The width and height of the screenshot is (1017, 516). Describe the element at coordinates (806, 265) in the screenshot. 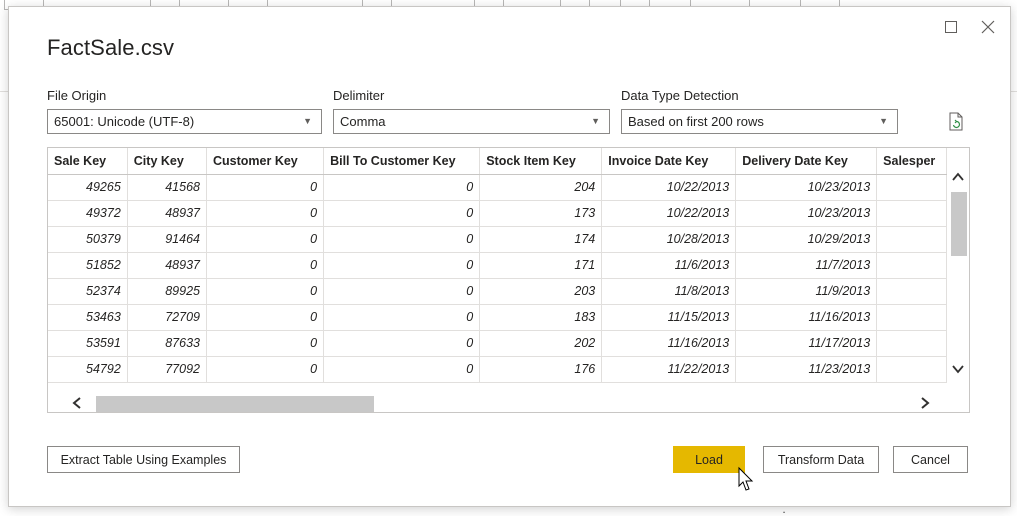

I see `table-cell: 11/7/2013` at that location.